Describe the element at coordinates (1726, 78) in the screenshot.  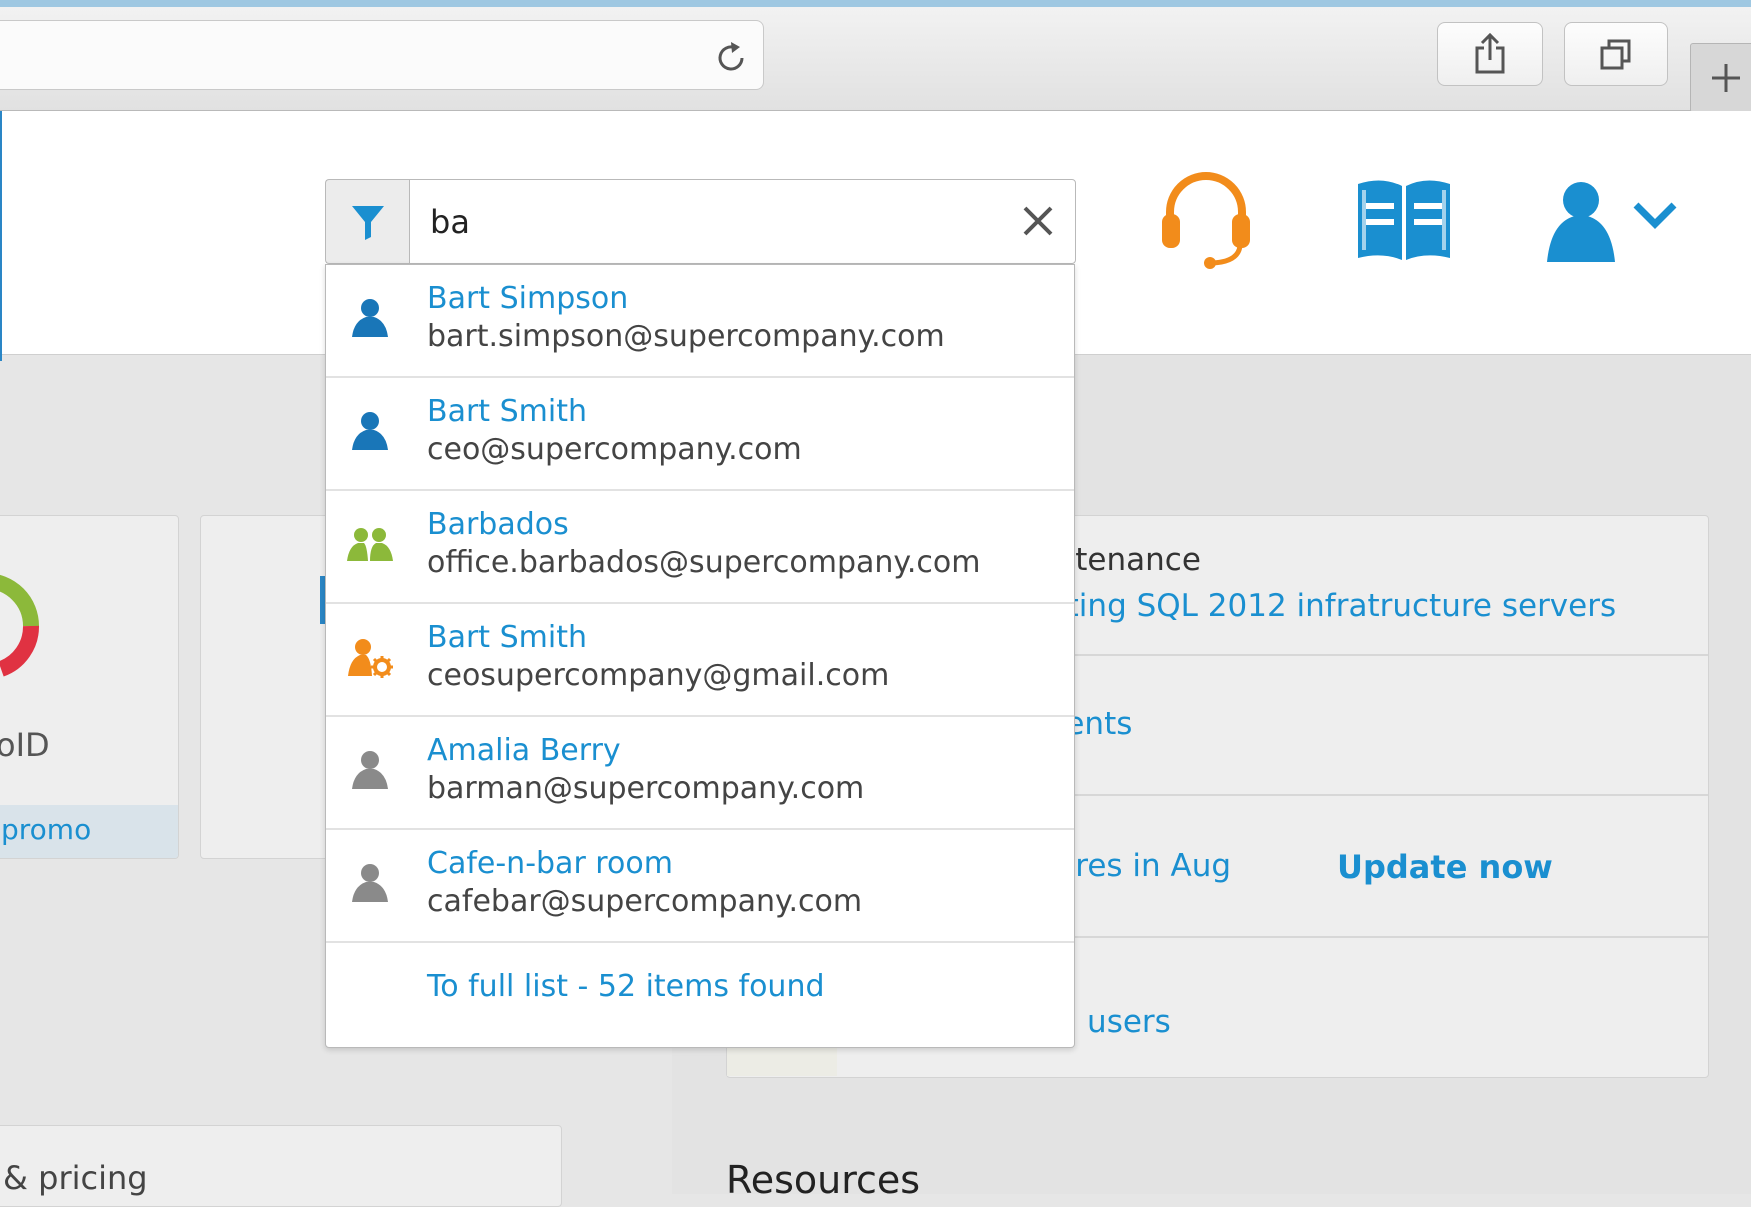
I see `plus-icon` at that location.